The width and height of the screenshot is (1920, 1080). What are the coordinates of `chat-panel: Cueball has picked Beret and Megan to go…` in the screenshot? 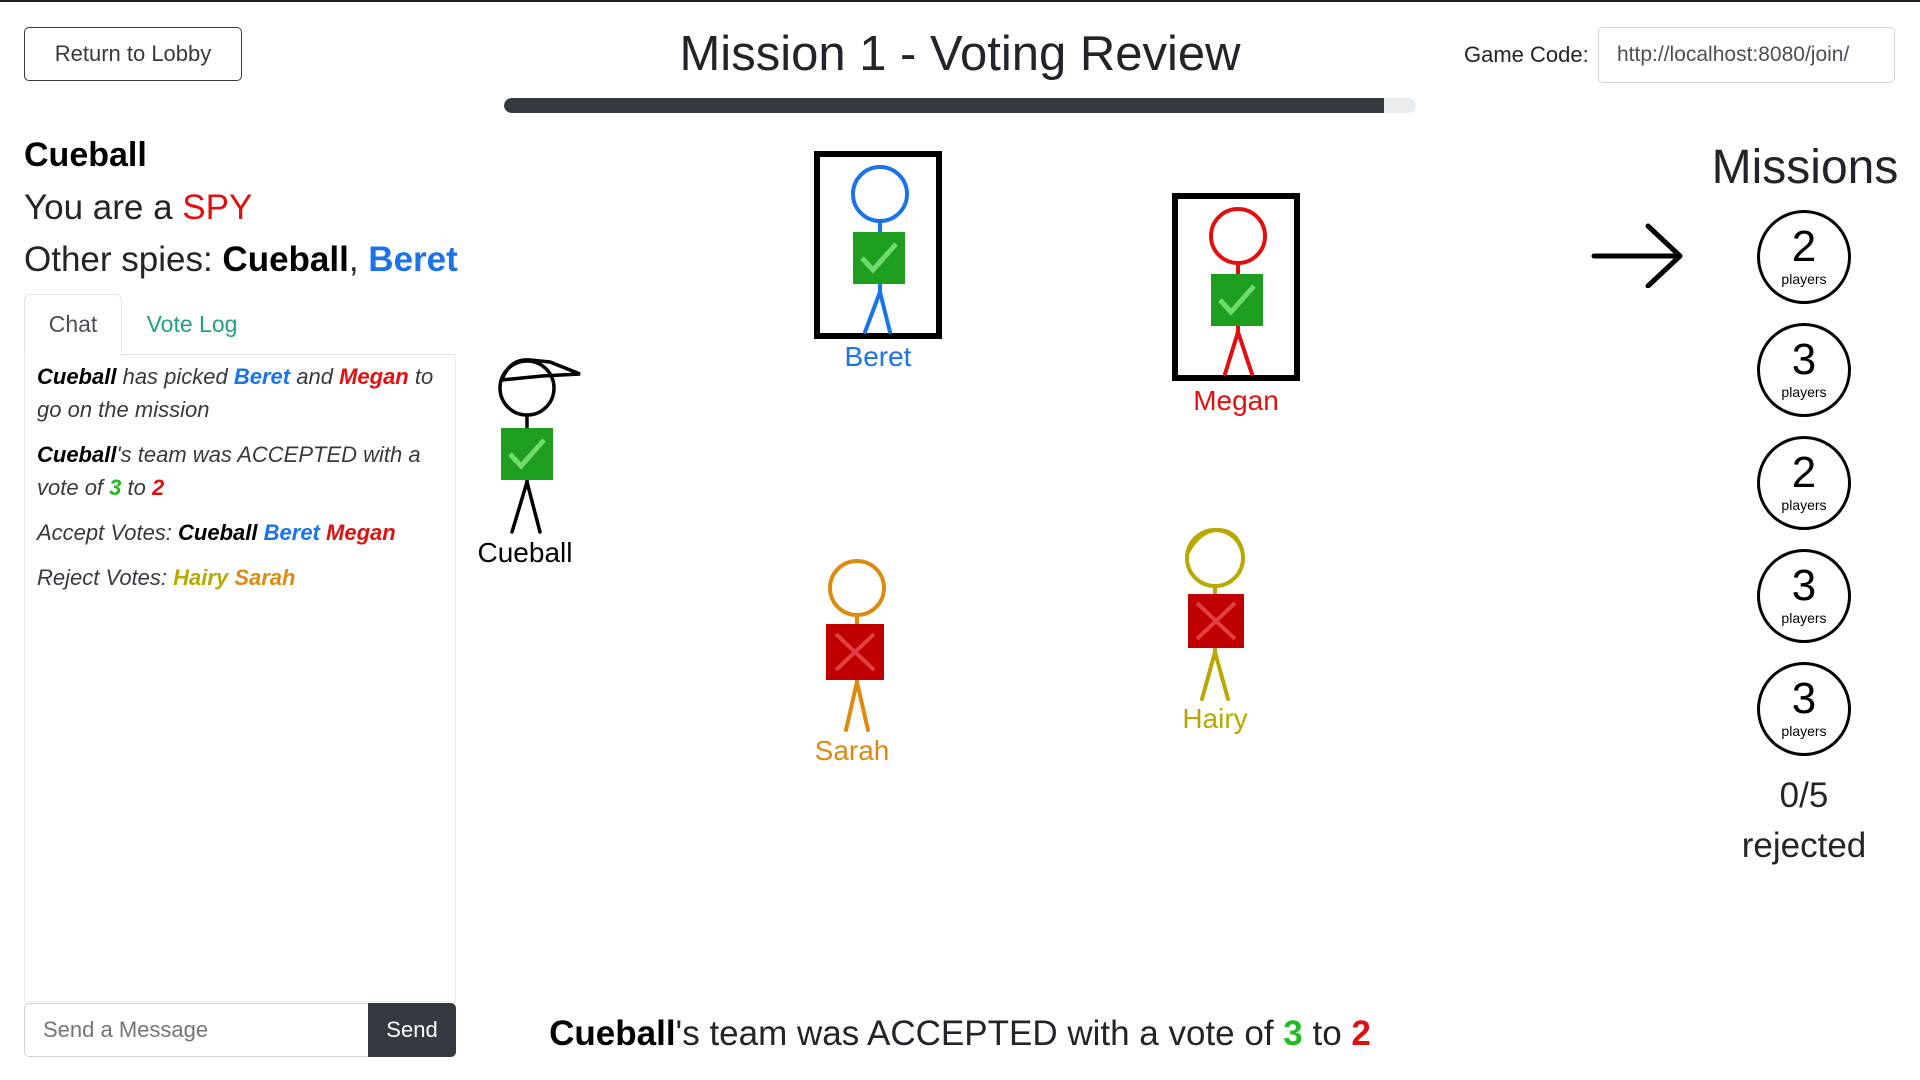 It's located at (240, 678).